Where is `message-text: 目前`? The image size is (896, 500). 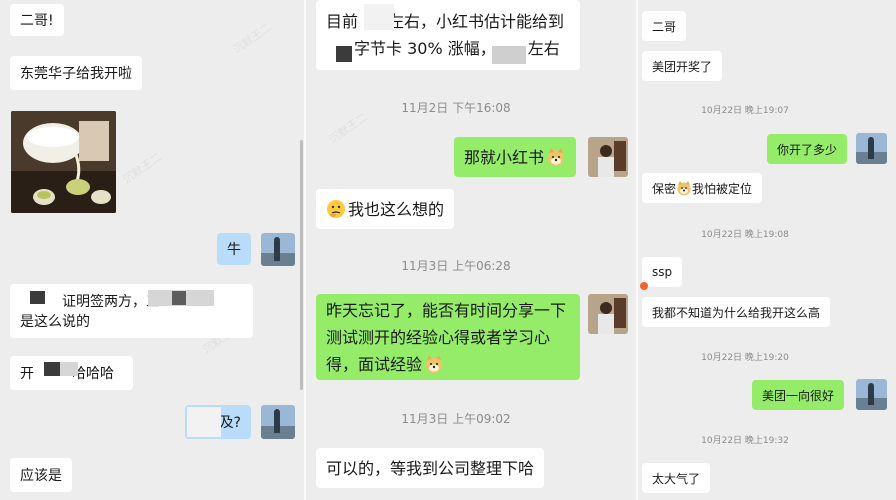
message-text: 目前 is located at coordinates (342, 21).